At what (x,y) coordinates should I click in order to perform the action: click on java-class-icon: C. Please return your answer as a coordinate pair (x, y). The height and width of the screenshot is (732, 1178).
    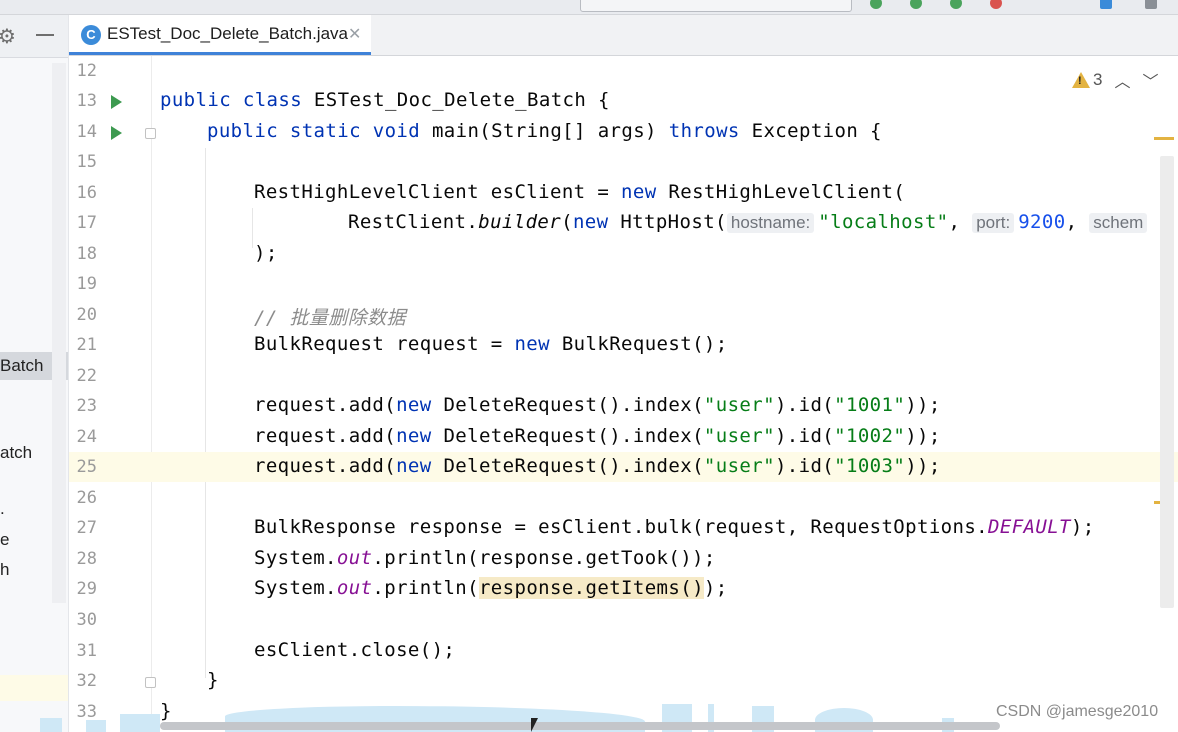
    Looking at the image, I should click on (91, 35).